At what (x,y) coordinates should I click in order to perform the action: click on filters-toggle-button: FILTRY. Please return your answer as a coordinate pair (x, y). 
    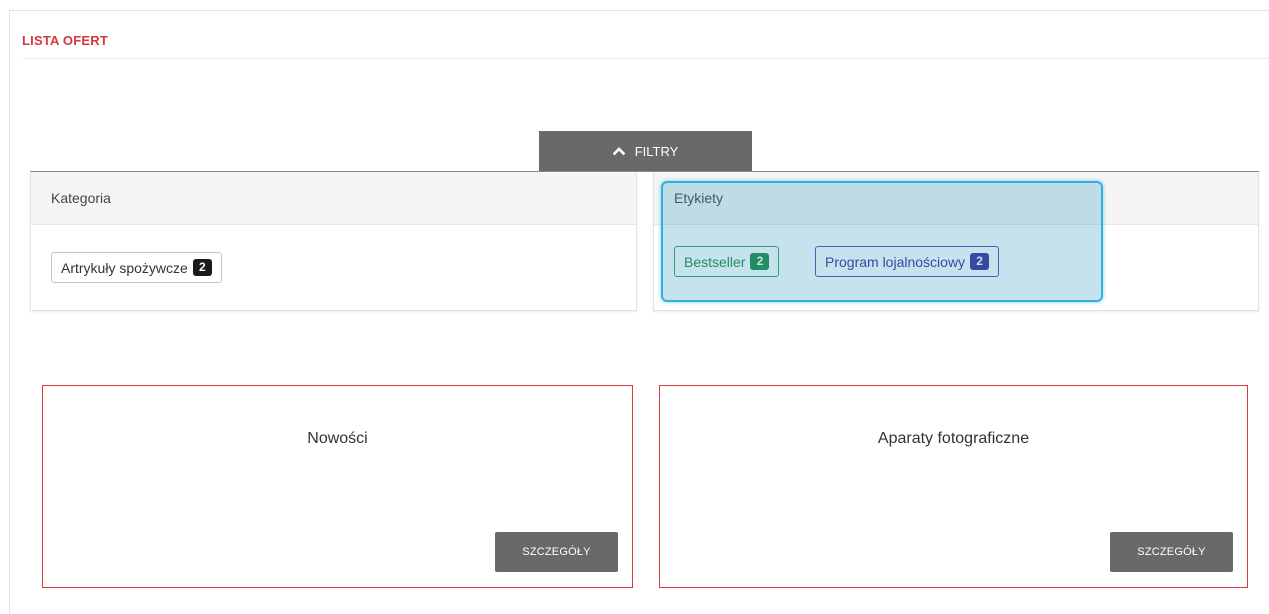
    Looking at the image, I should click on (645, 151).